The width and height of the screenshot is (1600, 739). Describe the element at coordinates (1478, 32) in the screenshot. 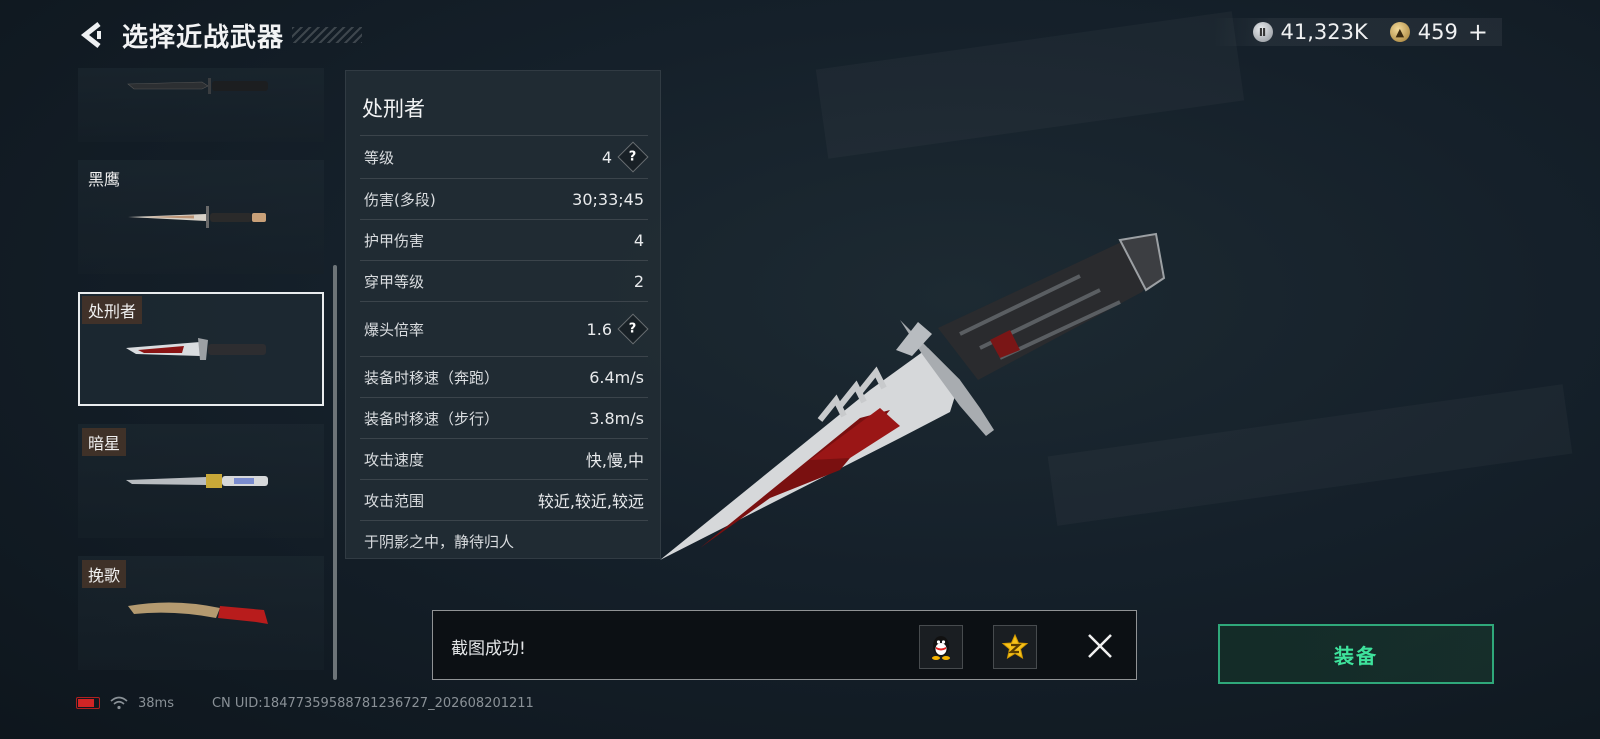

I see `add-currency-button: +` at that location.